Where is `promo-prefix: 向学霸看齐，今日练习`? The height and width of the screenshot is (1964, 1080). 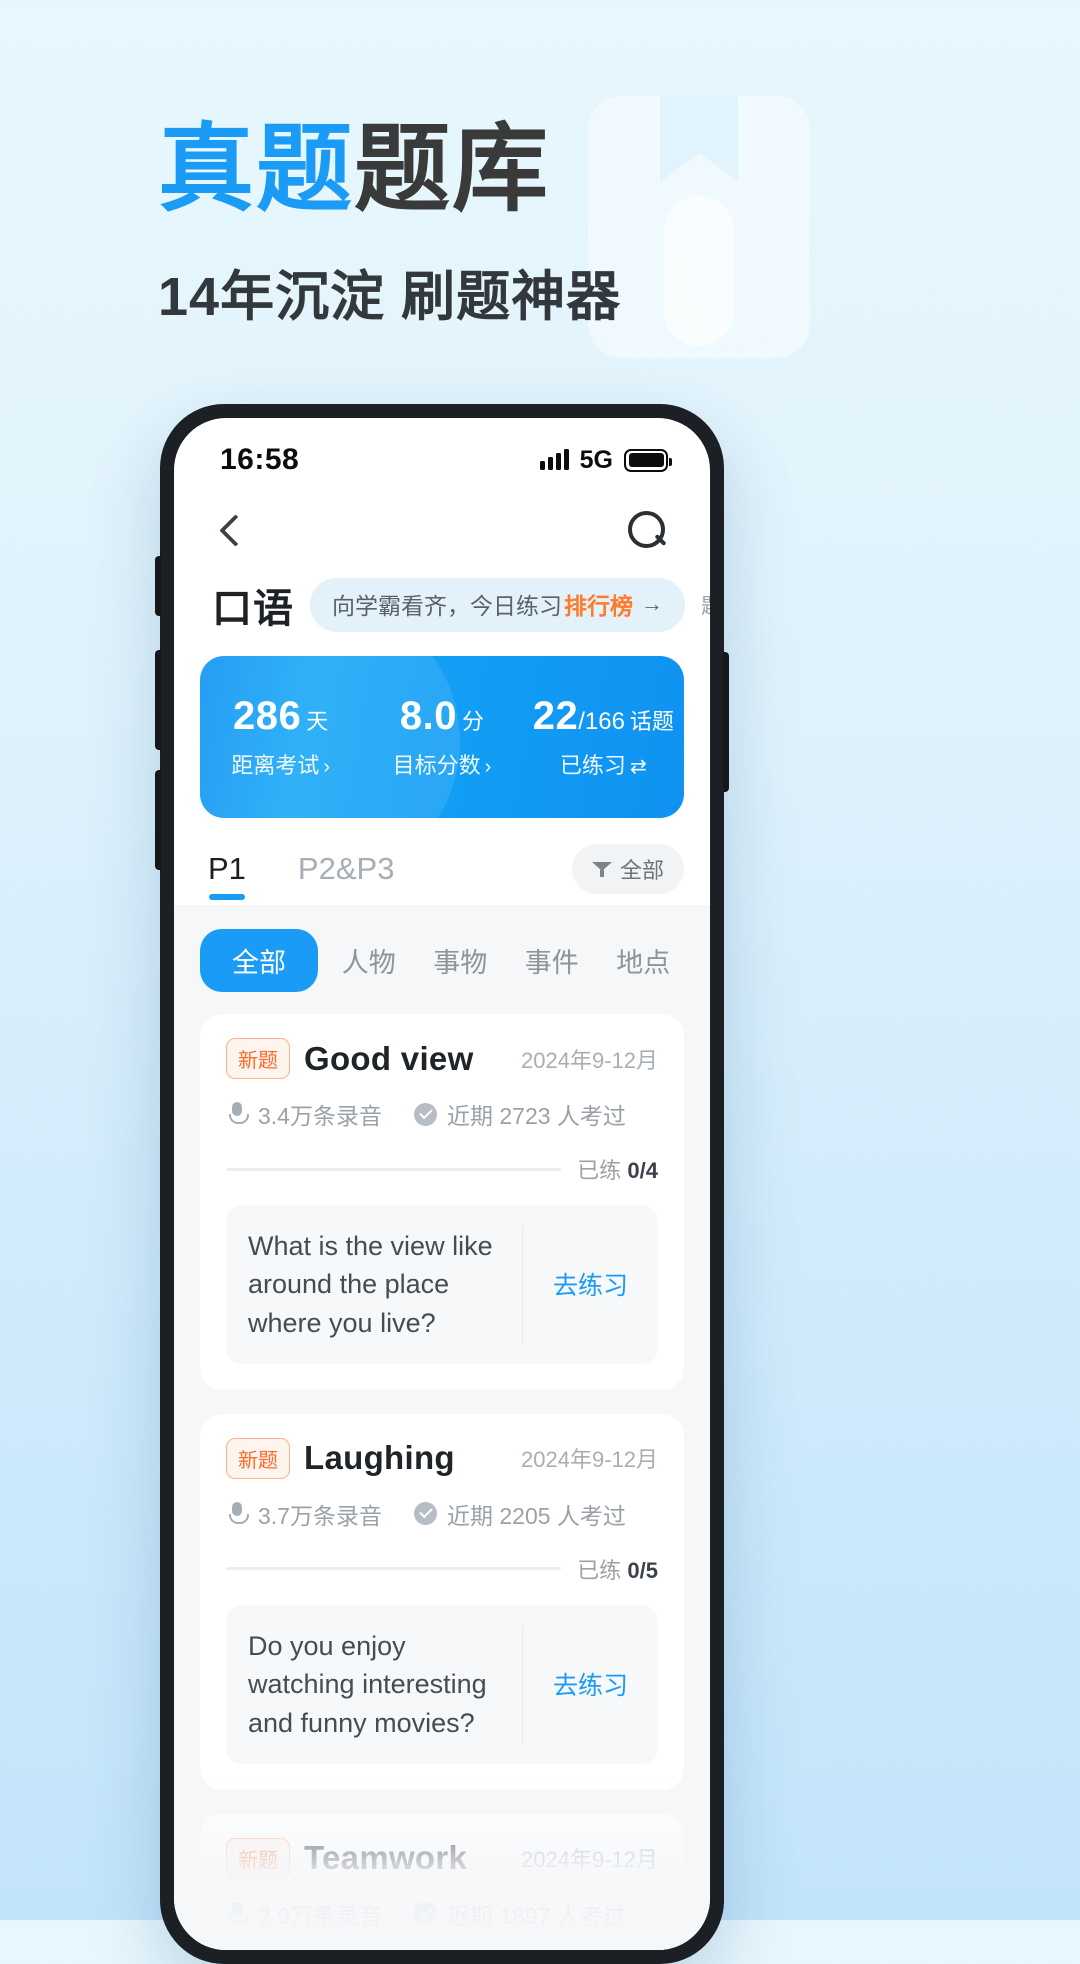
promo-prefix: 向学霸看齐，今日练习 is located at coordinates (447, 606).